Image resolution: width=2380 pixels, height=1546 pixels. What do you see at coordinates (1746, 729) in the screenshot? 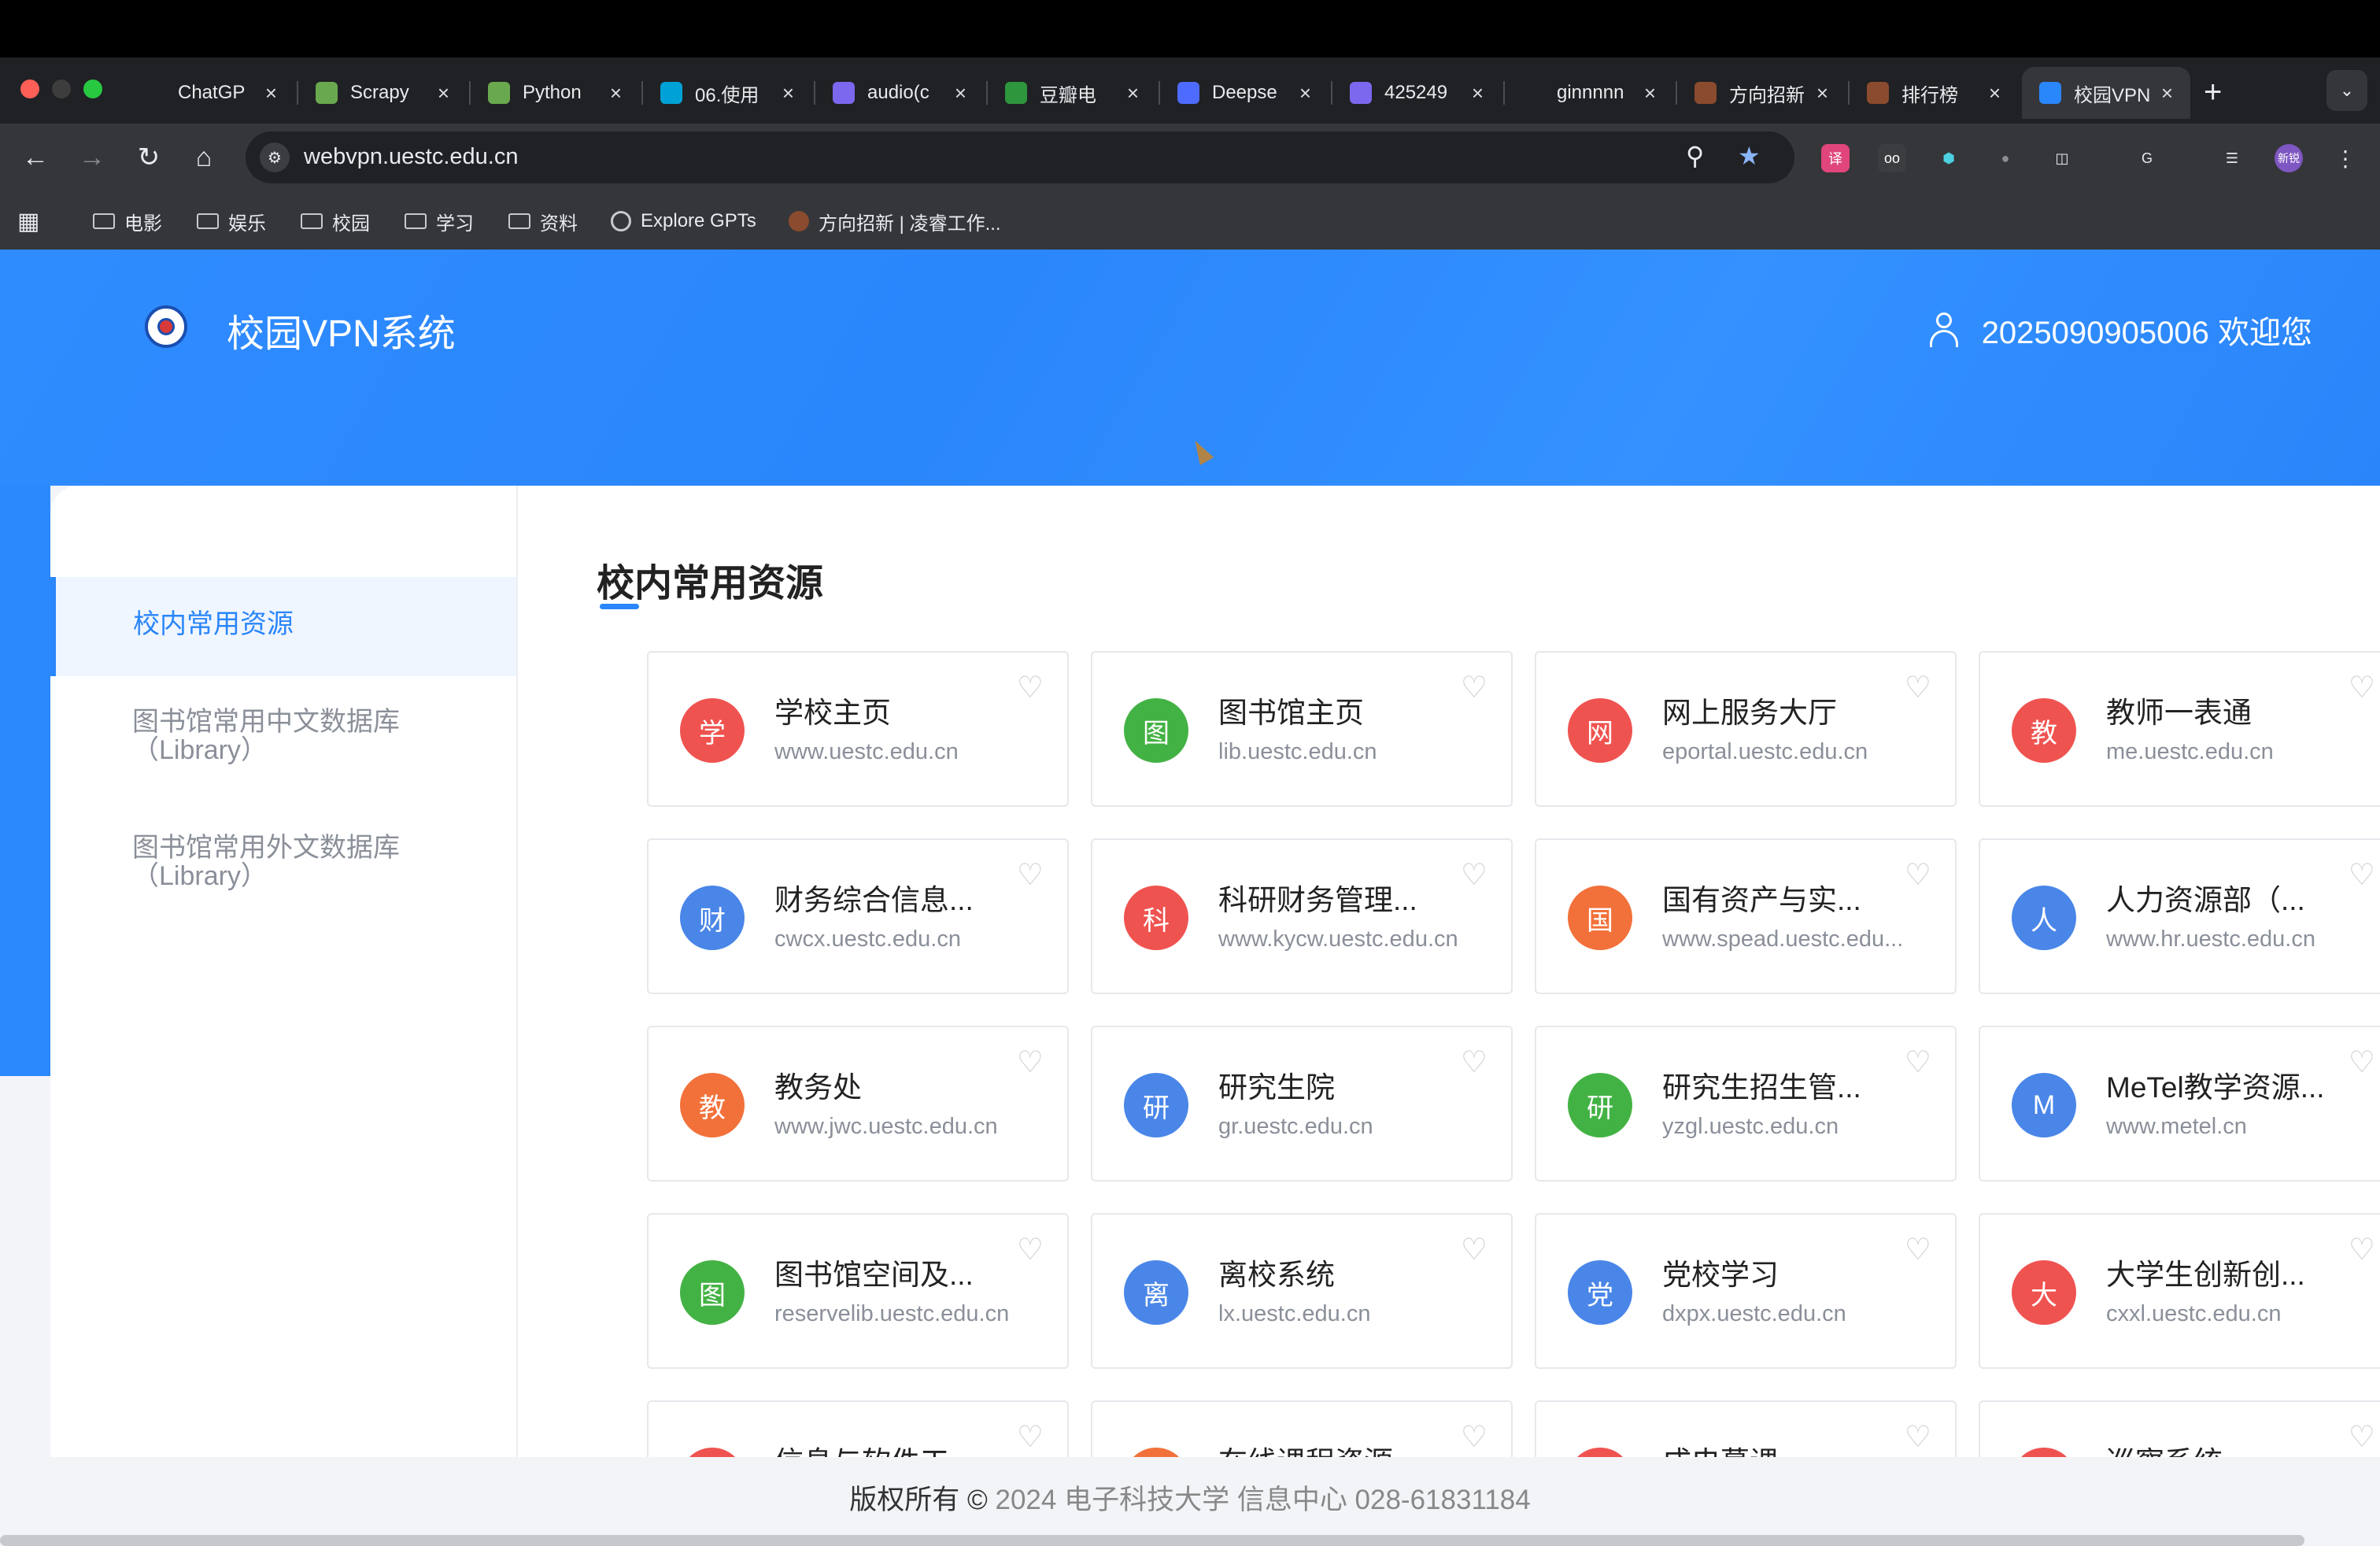
I see `resource-card: 网网上服务大厅 eportal.uestc.edu.cn ♡` at bounding box center [1746, 729].